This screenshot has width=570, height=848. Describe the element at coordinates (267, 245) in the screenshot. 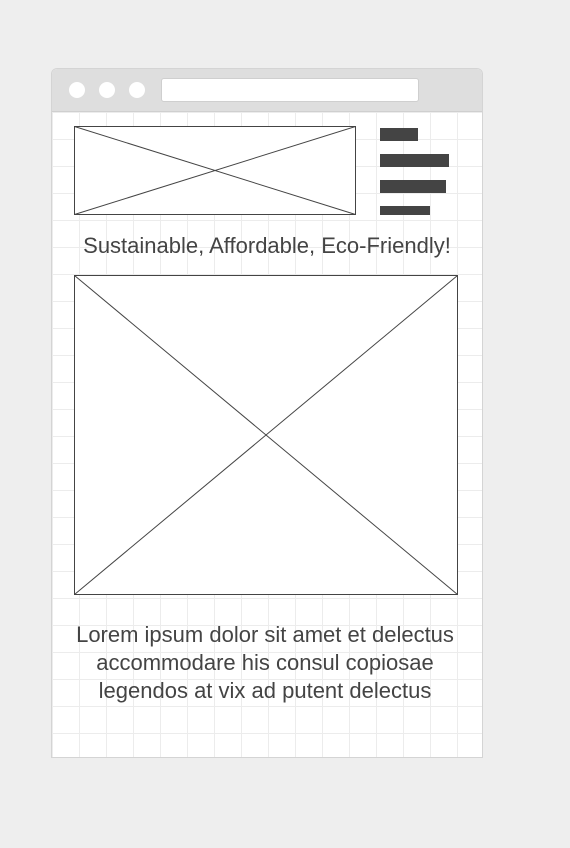

I see `tagline-heading: Sustainable, Affordable, Eco-Friendly!` at that location.